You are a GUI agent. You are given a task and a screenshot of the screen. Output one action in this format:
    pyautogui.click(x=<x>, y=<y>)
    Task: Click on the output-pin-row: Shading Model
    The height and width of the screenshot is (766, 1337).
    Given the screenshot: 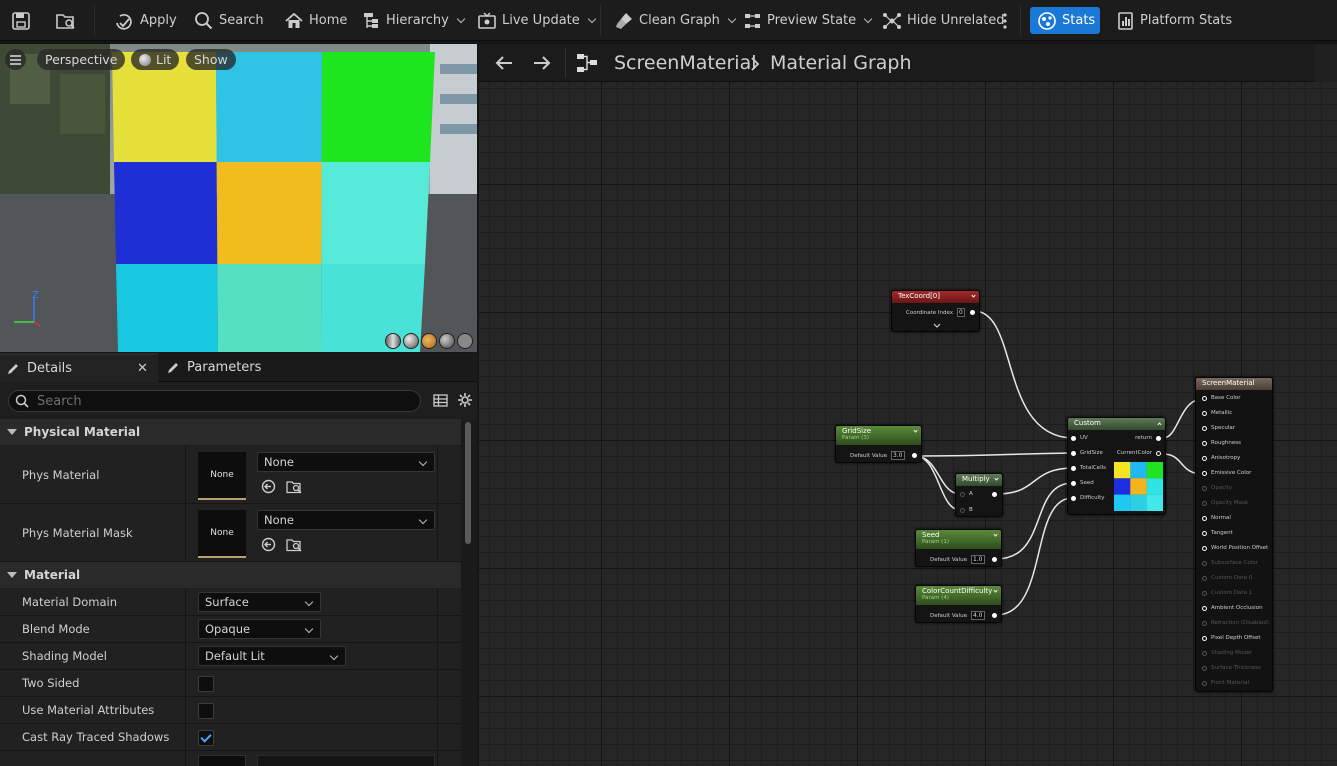 What is the action you would take?
    pyautogui.click(x=1227, y=653)
    